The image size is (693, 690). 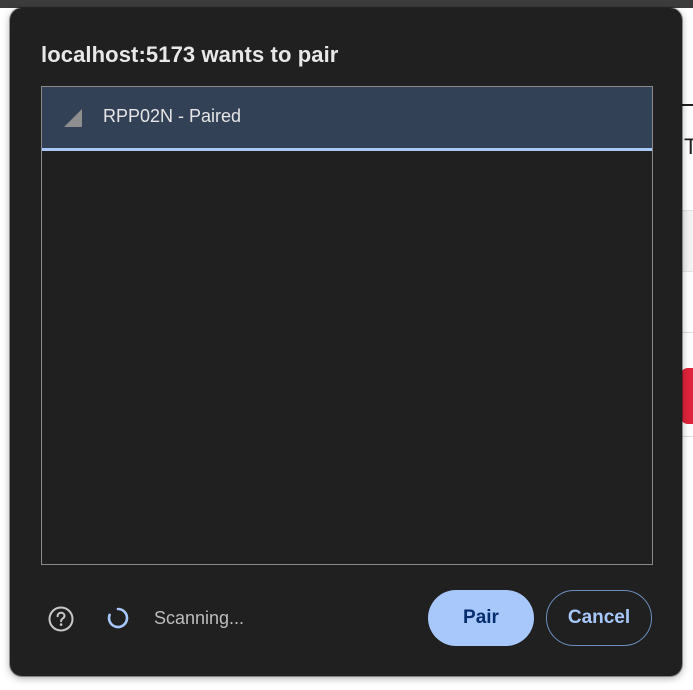 What do you see at coordinates (687, 241) in the screenshot?
I see `background-panel` at bounding box center [687, 241].